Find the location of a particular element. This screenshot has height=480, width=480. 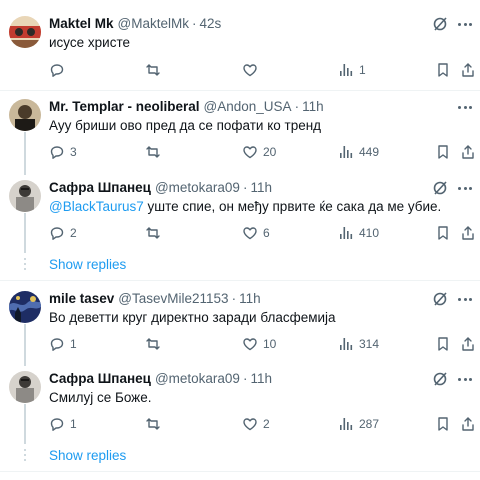

reply-count: 3 is located at coordinates (73, 152).